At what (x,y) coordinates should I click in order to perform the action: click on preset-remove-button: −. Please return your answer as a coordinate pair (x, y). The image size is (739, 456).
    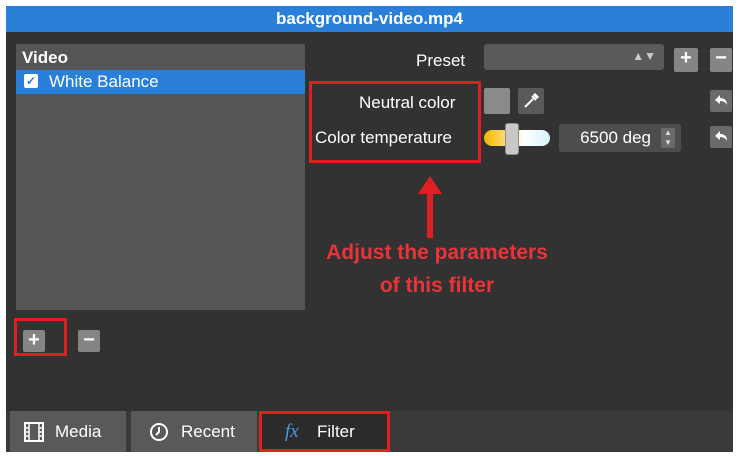
    Looking at the image, I should click on (721, 60).